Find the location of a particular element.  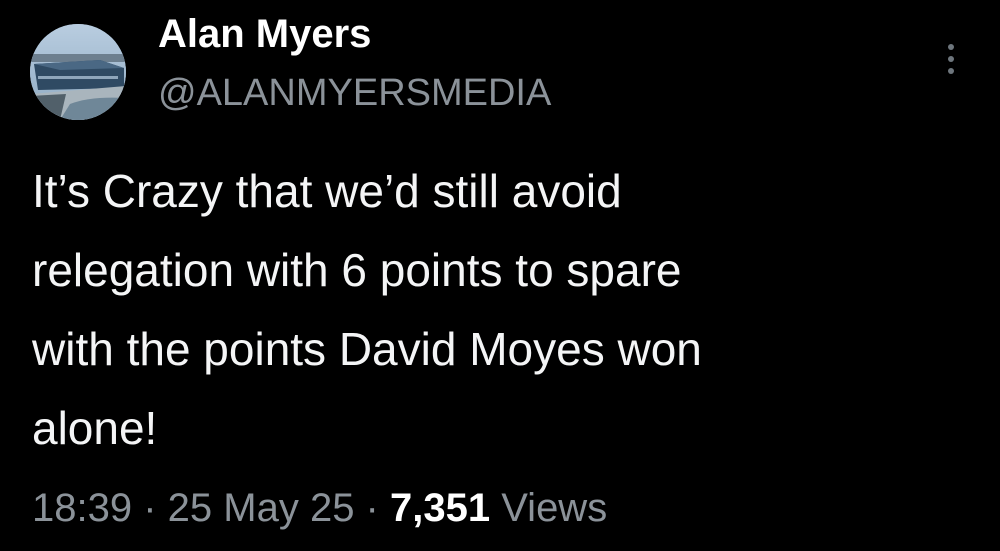

avatar is located at coordinates (78, 72).